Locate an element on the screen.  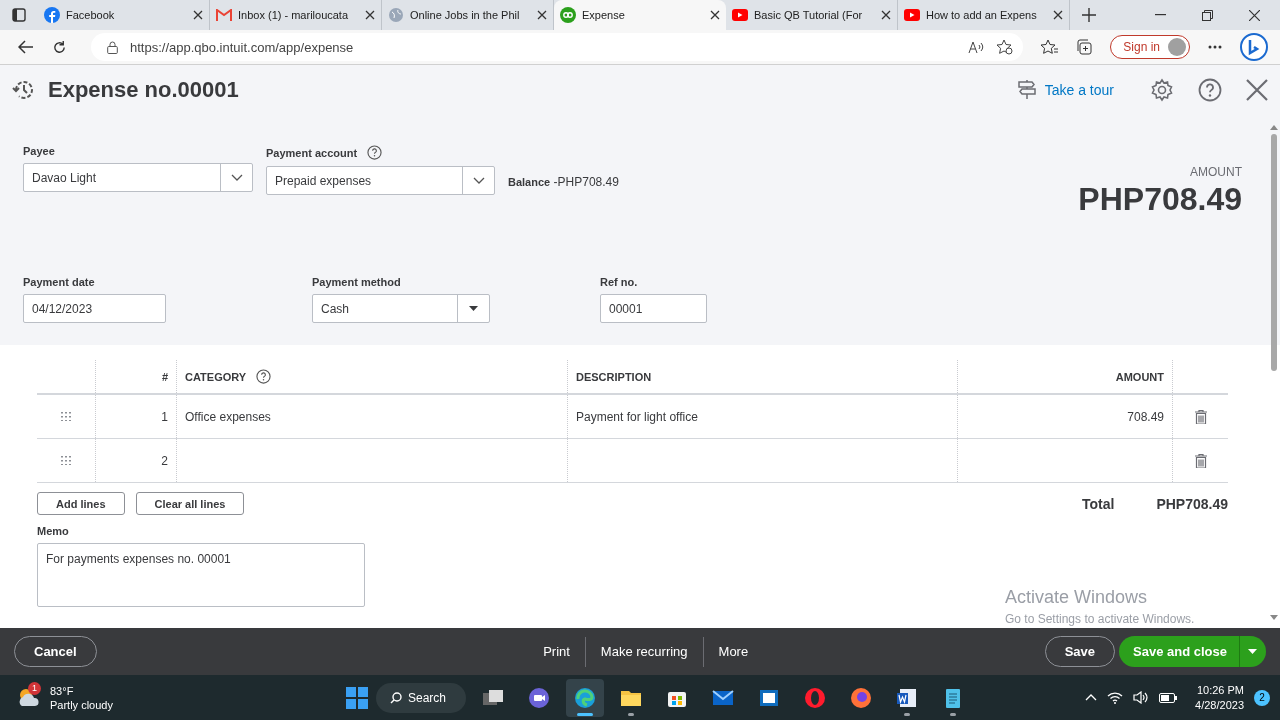
date-field: 04/12/2023 is located at coordinates (94, 308).